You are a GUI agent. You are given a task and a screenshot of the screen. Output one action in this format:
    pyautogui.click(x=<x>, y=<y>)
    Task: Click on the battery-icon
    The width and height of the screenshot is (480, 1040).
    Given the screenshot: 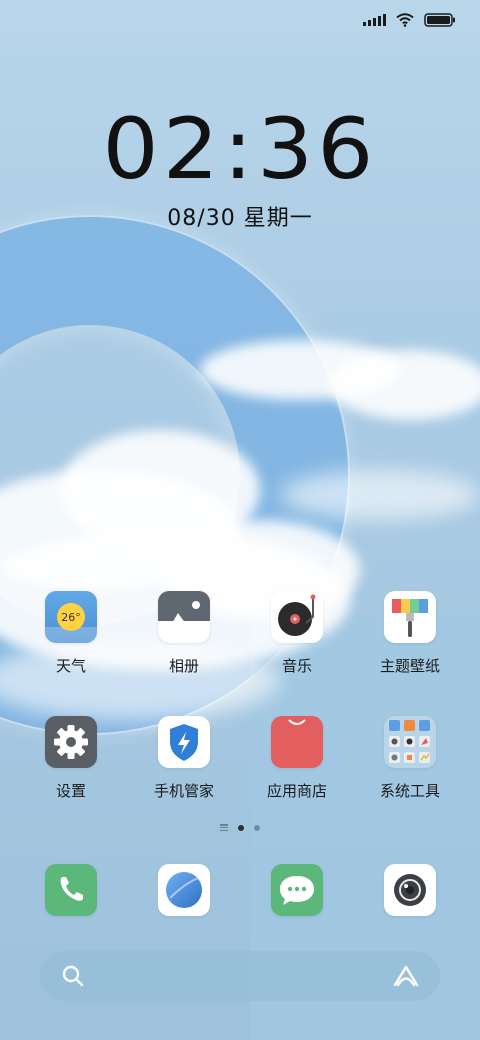 What is the action you would take?
    pyautogui.click(x=439, y=20)
    